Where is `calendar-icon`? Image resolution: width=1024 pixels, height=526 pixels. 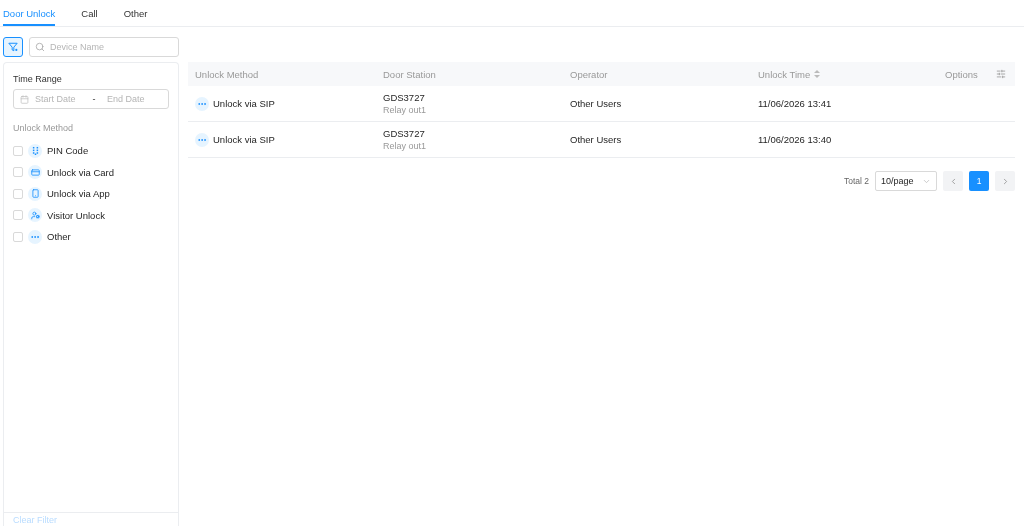
calendar-icon is located at coordinates (24, 99).